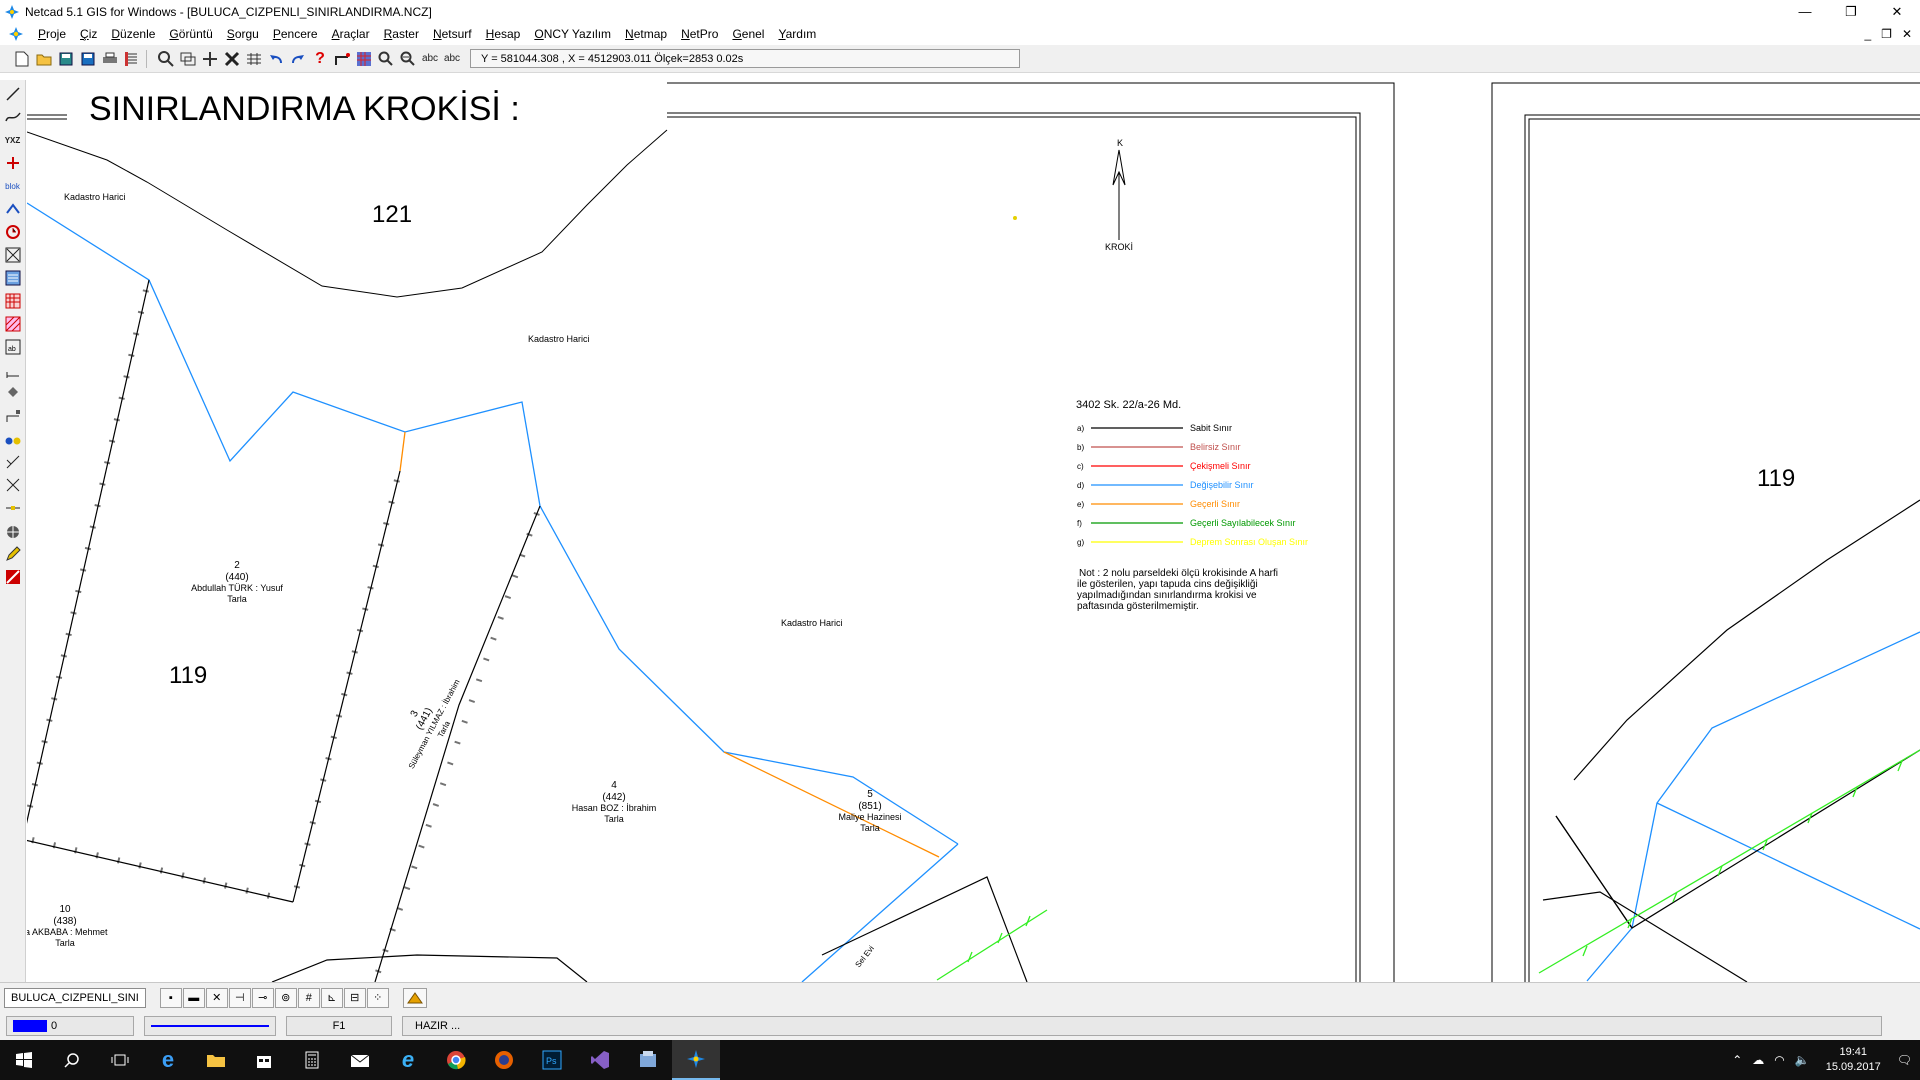 This screenshot has height=1080, width=1920. What do you see at coordinates (13, 508) in the screenshot?
I see `offset-tool-icon` at bounding box center [13, 508].